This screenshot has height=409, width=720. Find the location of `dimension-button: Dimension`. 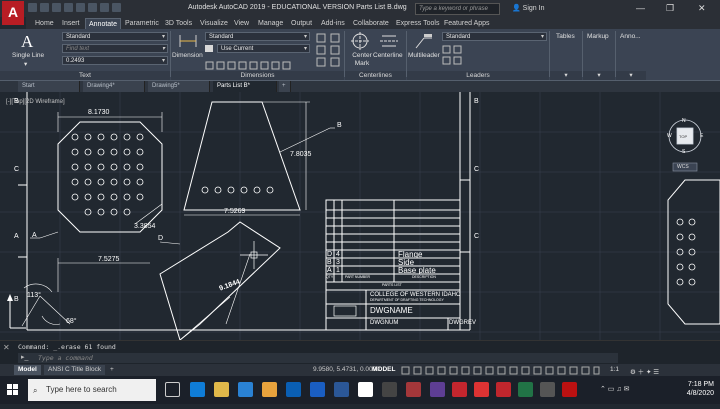

dimension-button: Dimension is located at coordinates (187, 55).